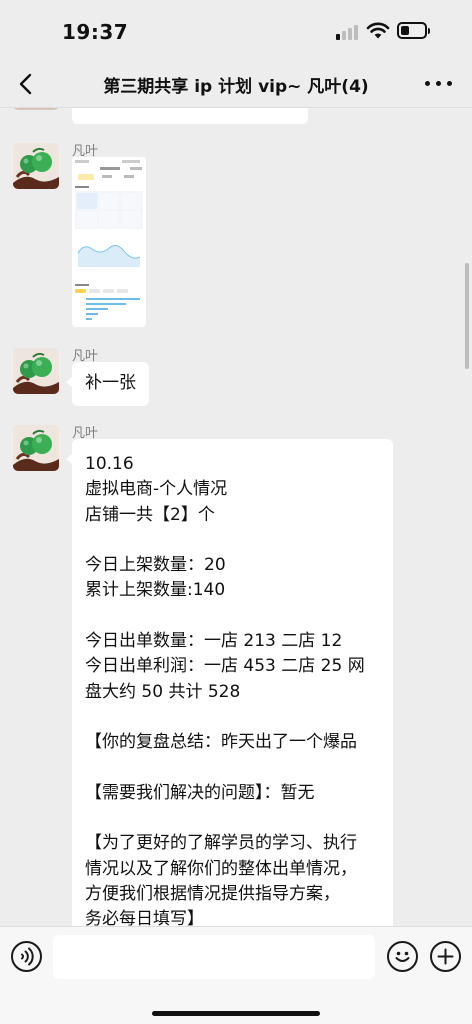 Image resolution: width=472 pixels, height=1024 pixels. What do you see at coordinates (236, 87) in the screenshot?
I see `chat-title: 第三期共享 ip 计划 vip~ 凡叶(4)` at bounding box center [236, 87].